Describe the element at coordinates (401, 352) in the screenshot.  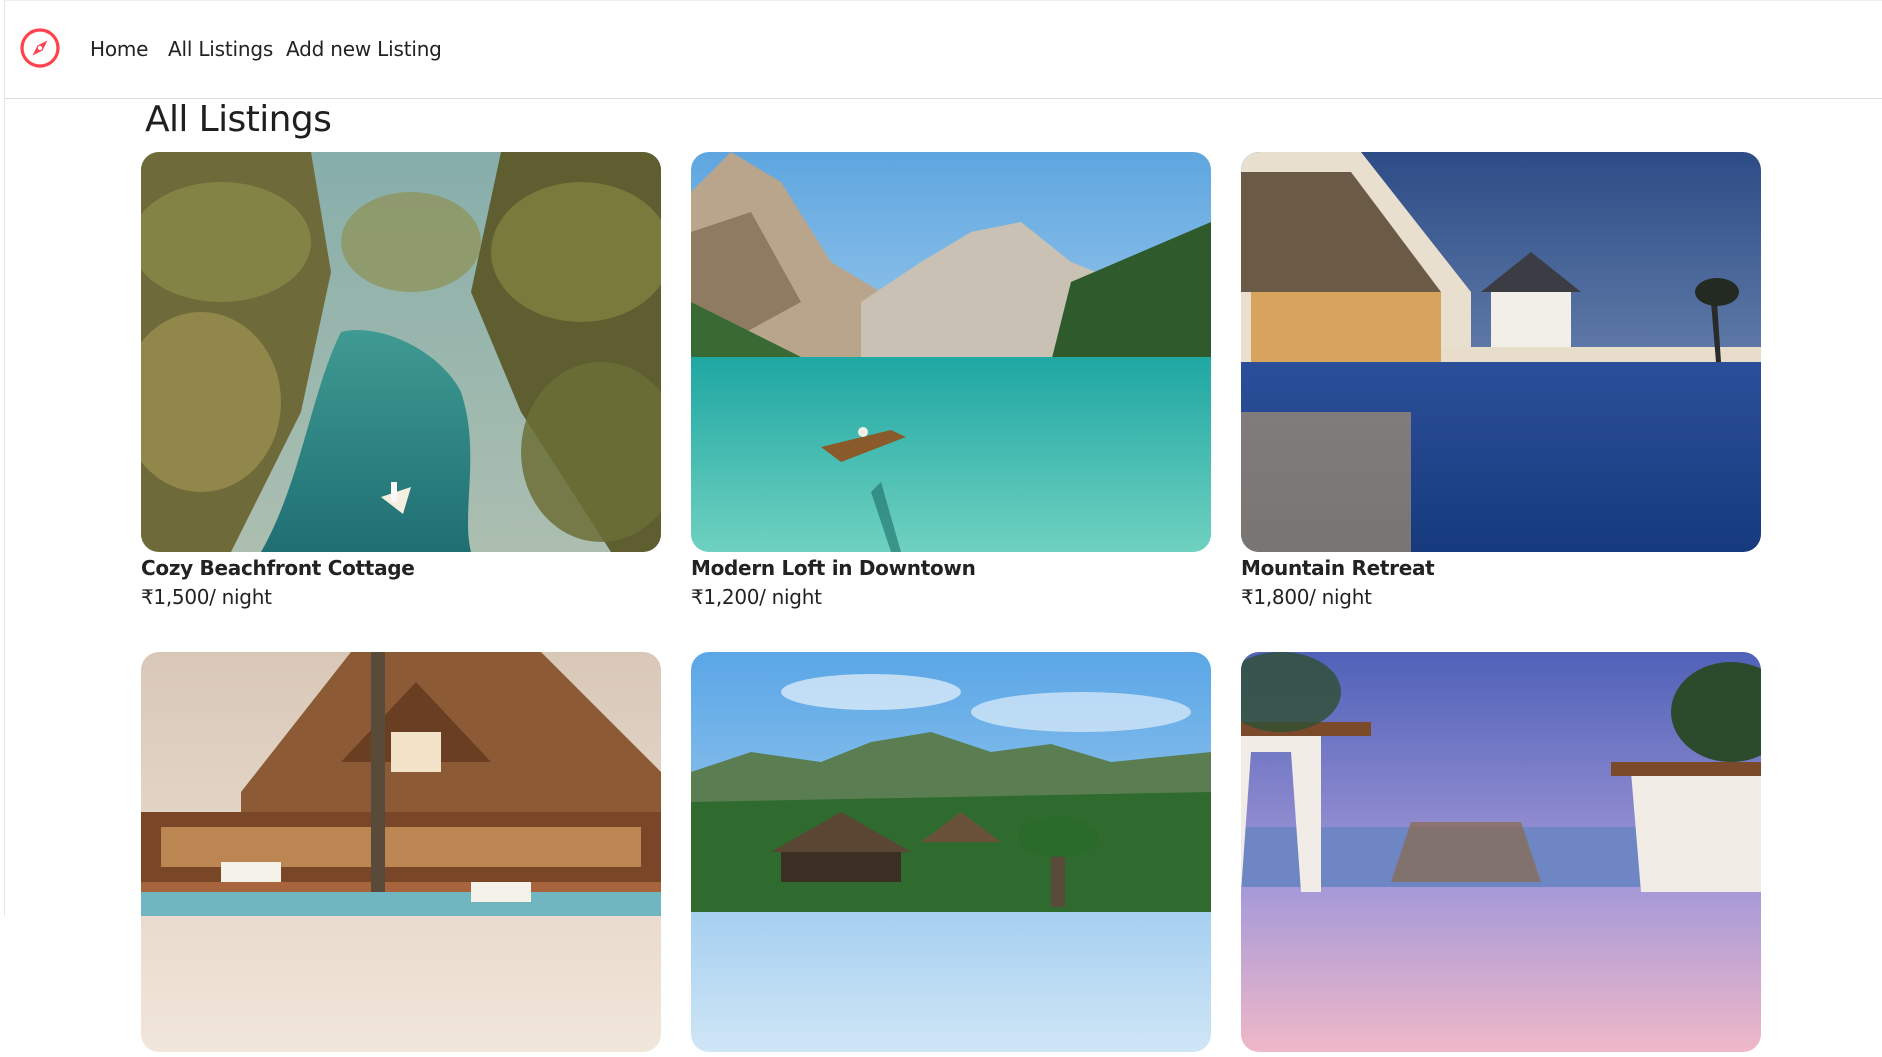
I see `tropical-river-canoe-image` at that location.